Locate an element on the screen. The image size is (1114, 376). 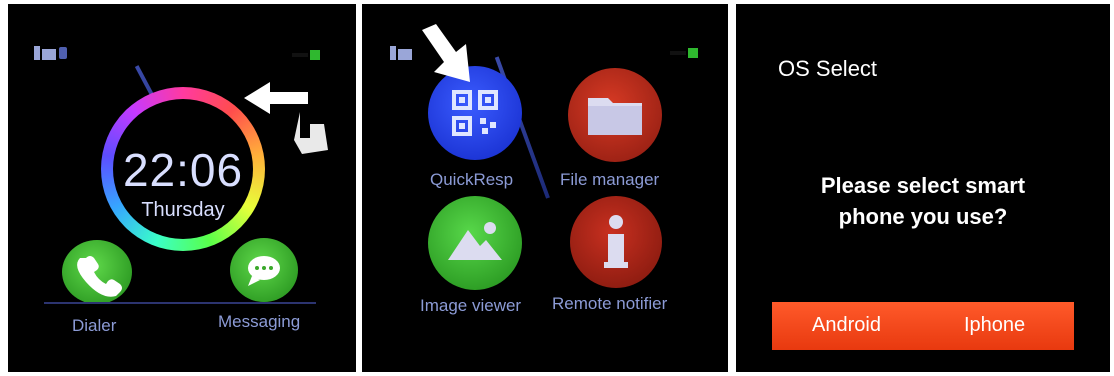
os-options-bar: Android Iphone is located at coordinates (923, 326).